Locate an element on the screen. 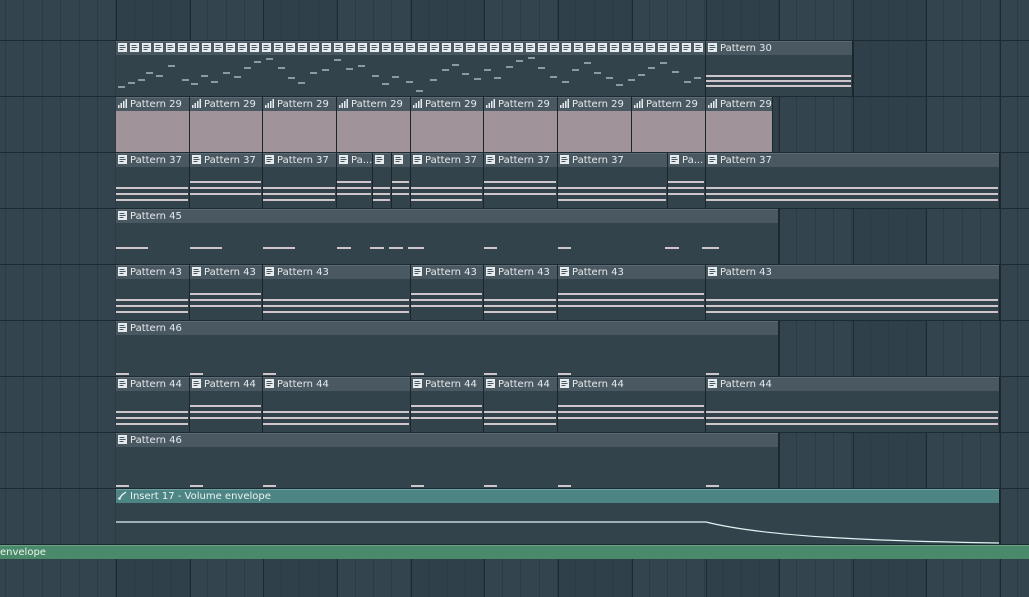 This screenshot has height=597, width=1029. clip-automation: Insert 17 - Volume envelope is located at coordinates (558, 516).